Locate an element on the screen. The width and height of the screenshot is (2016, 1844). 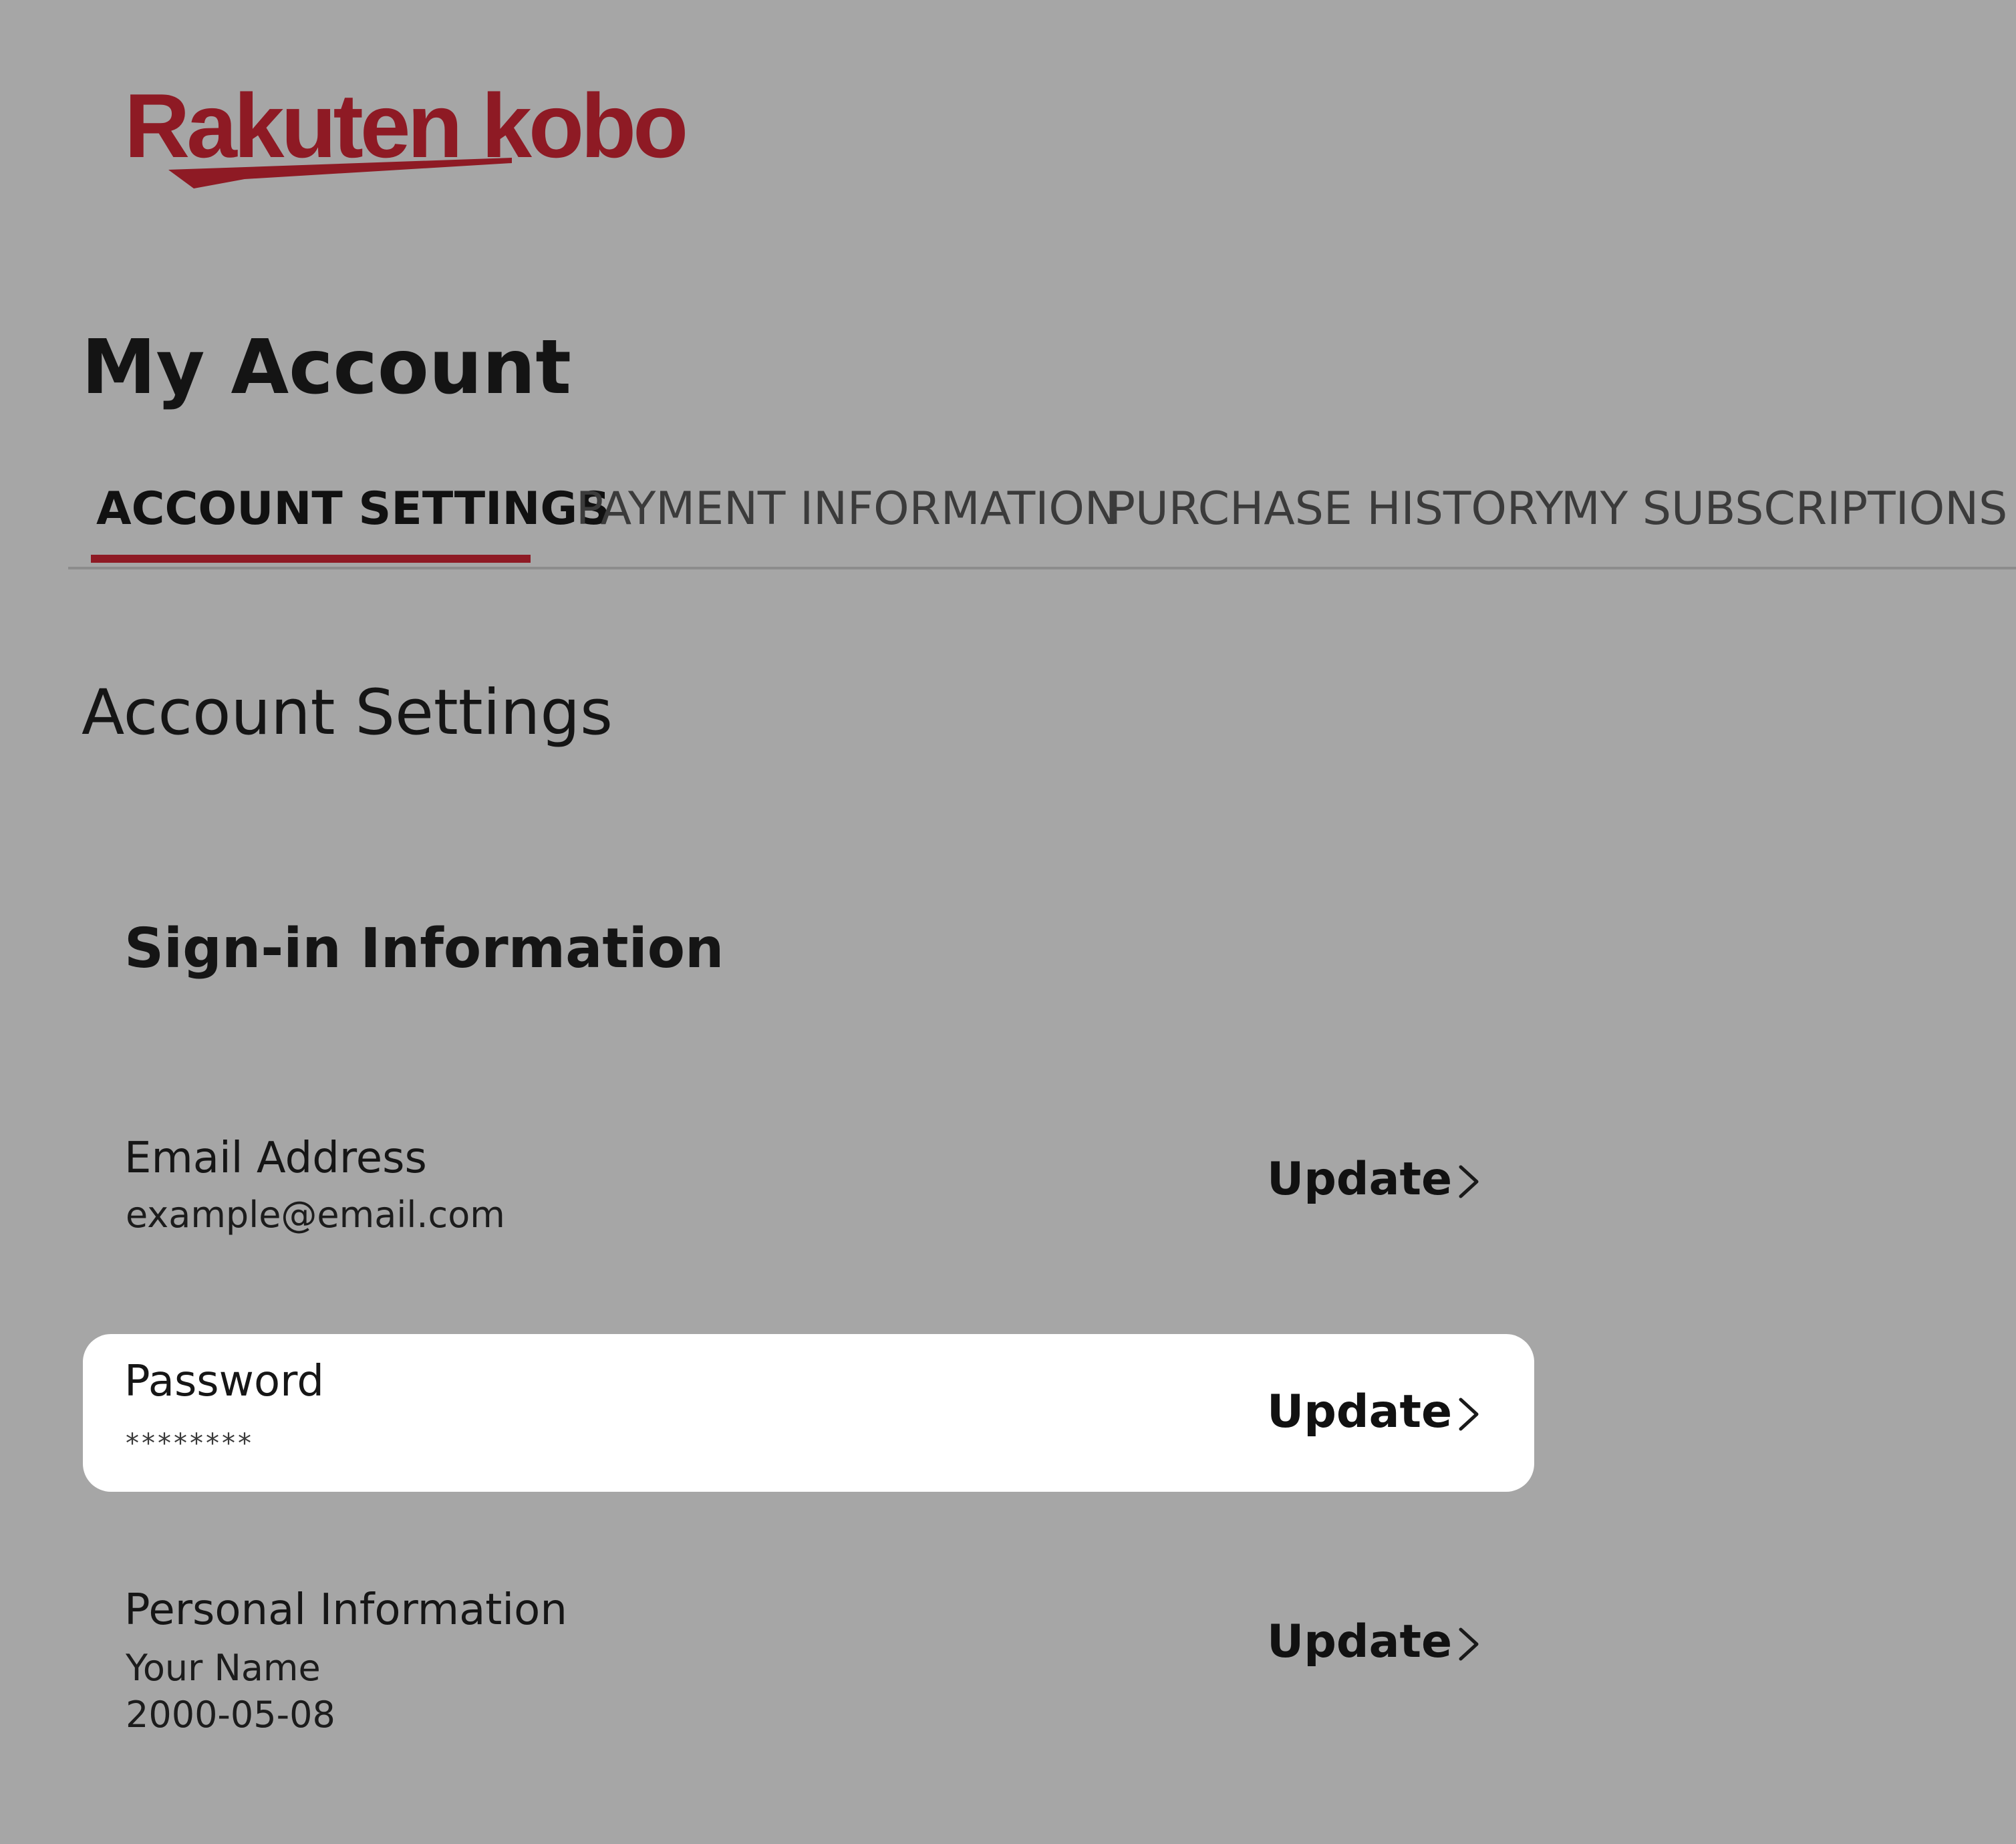
update-email-button: Update is located at coordinates (1380, 1179).